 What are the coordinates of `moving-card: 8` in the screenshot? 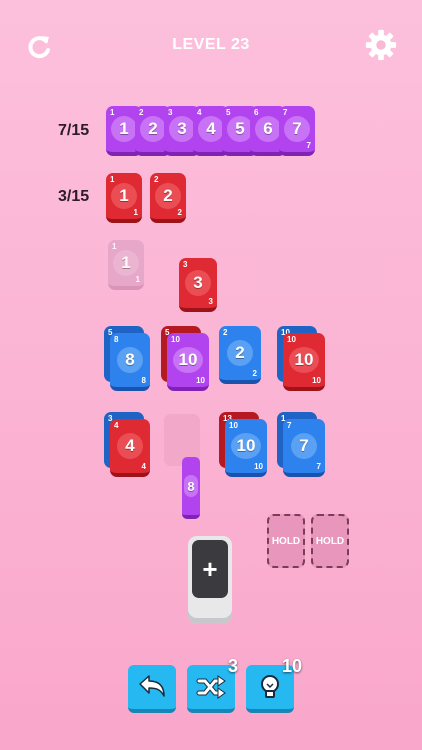 It's located at (191, 488).